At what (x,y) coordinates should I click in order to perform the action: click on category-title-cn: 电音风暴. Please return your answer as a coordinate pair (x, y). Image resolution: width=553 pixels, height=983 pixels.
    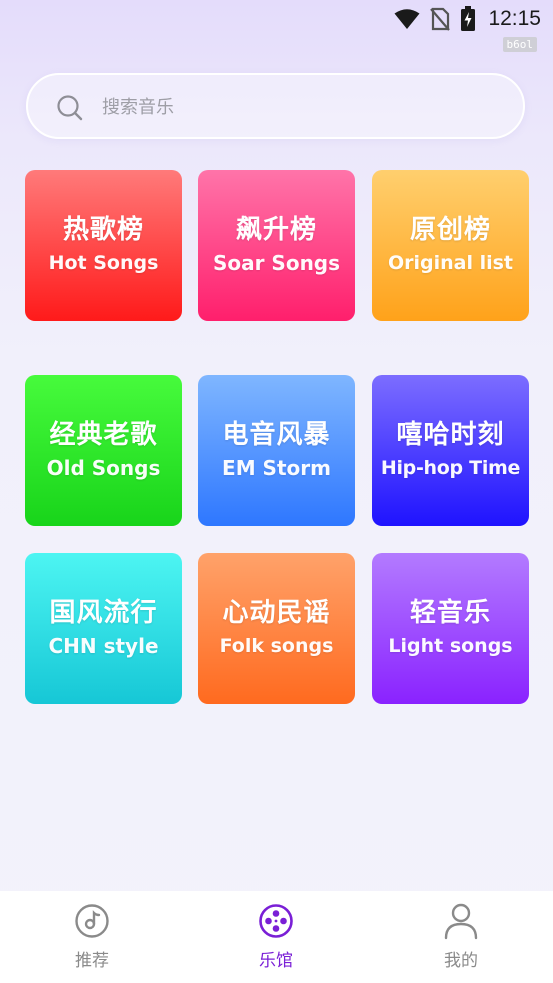
    Looking at the image, I should click on (276, 435).